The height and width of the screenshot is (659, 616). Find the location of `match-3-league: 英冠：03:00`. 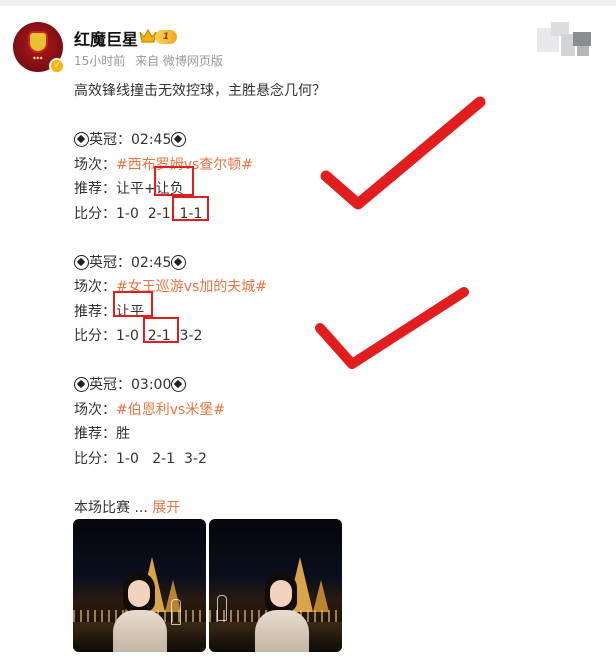

match-3-league: 英冠：03:00 is located at coordinates (200, 385).